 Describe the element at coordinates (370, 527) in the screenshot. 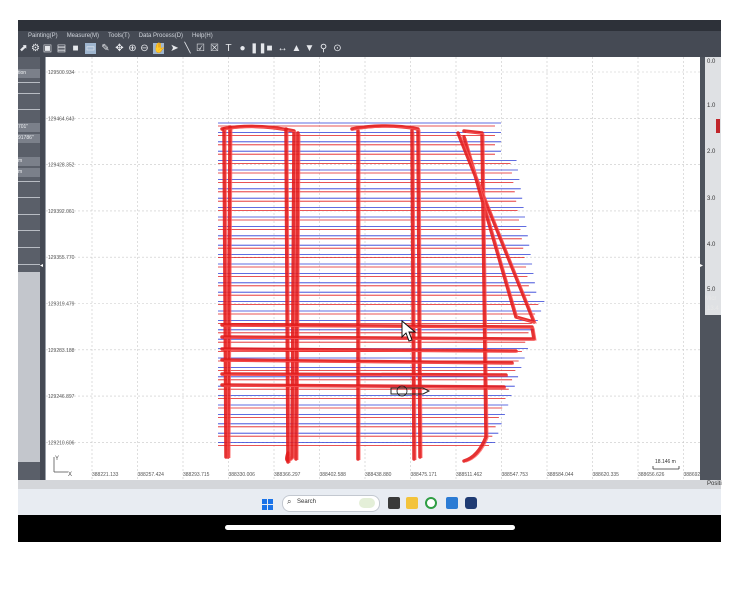

I see `home-indicator` at that location.